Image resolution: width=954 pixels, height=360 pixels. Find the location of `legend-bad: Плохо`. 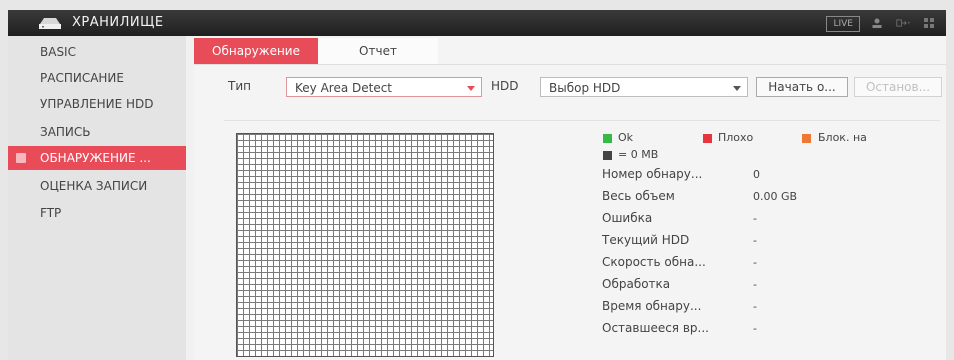

legend-bad: Плохо is located at coordinates (736, 137).